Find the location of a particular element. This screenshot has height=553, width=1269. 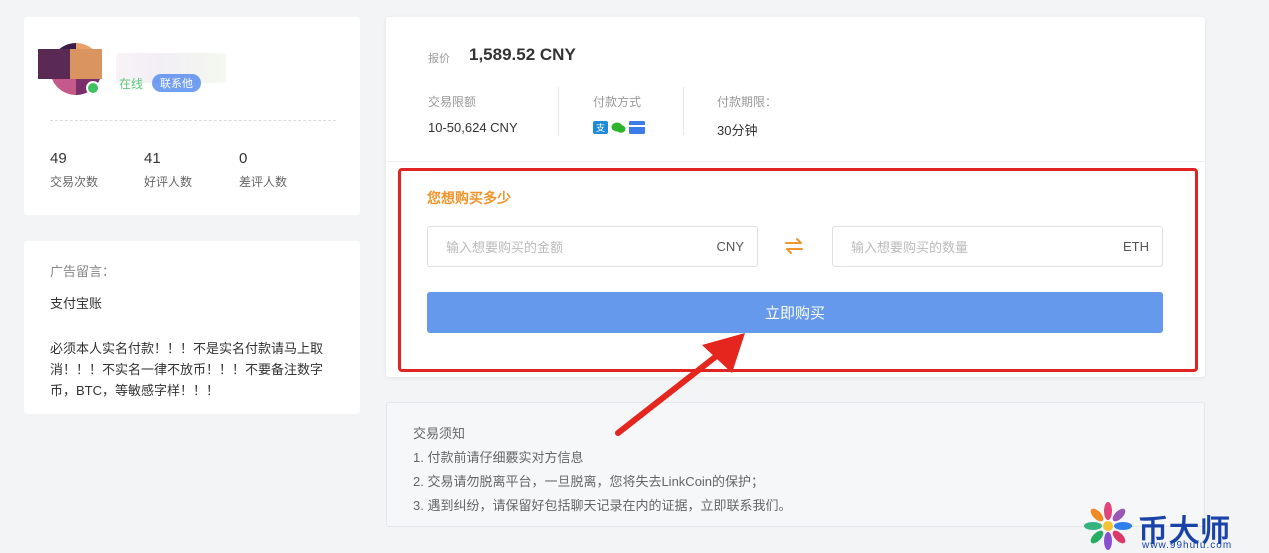

watermark-url: www.99hufu.com is located at coordinates (1187, 545).